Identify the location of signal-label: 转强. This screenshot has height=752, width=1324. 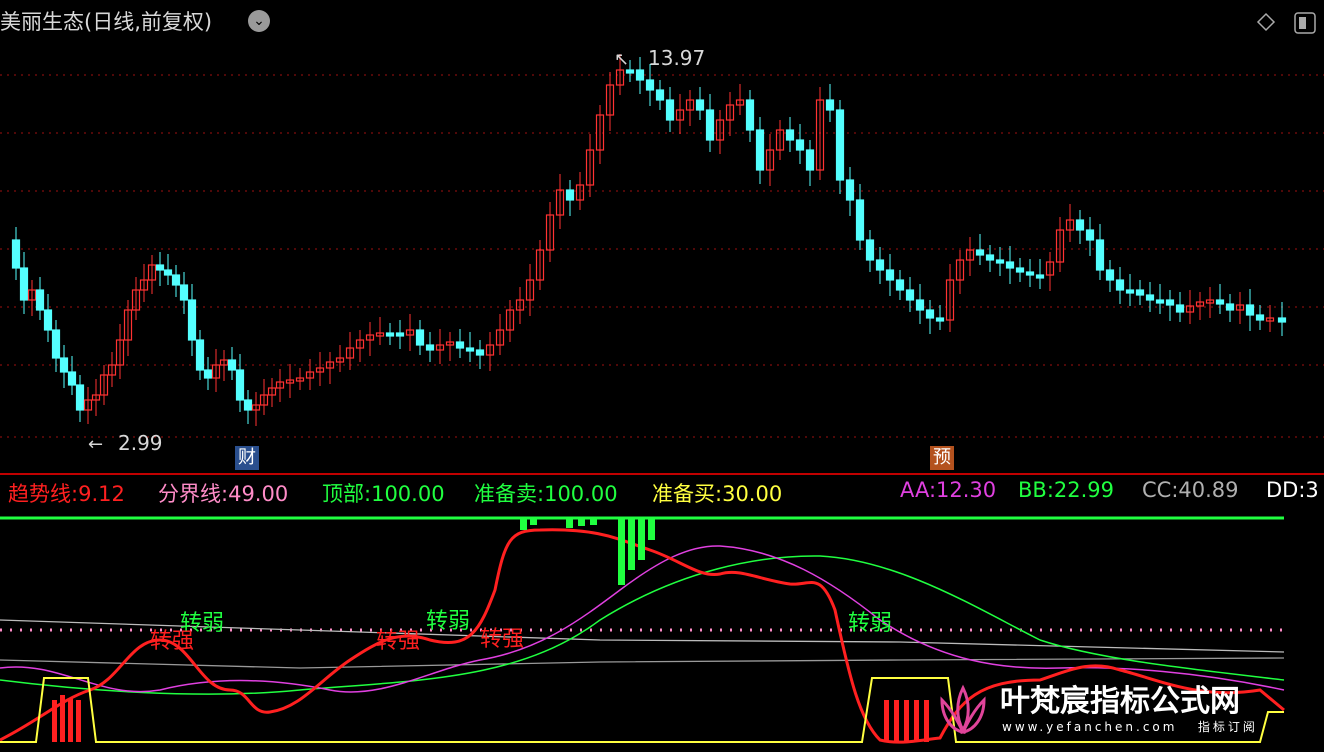
(502, 639).